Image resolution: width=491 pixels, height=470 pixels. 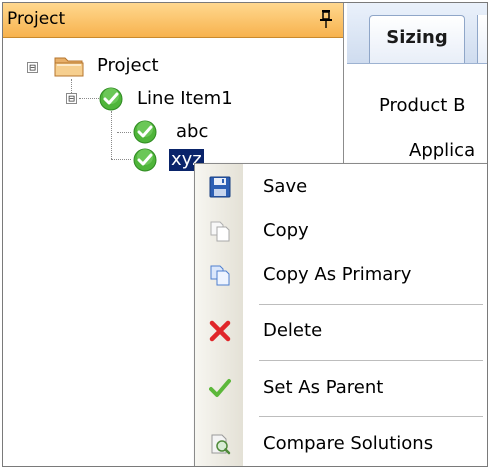 I want to click on tab-sizing: Sizing, so click(x=417, y=39).